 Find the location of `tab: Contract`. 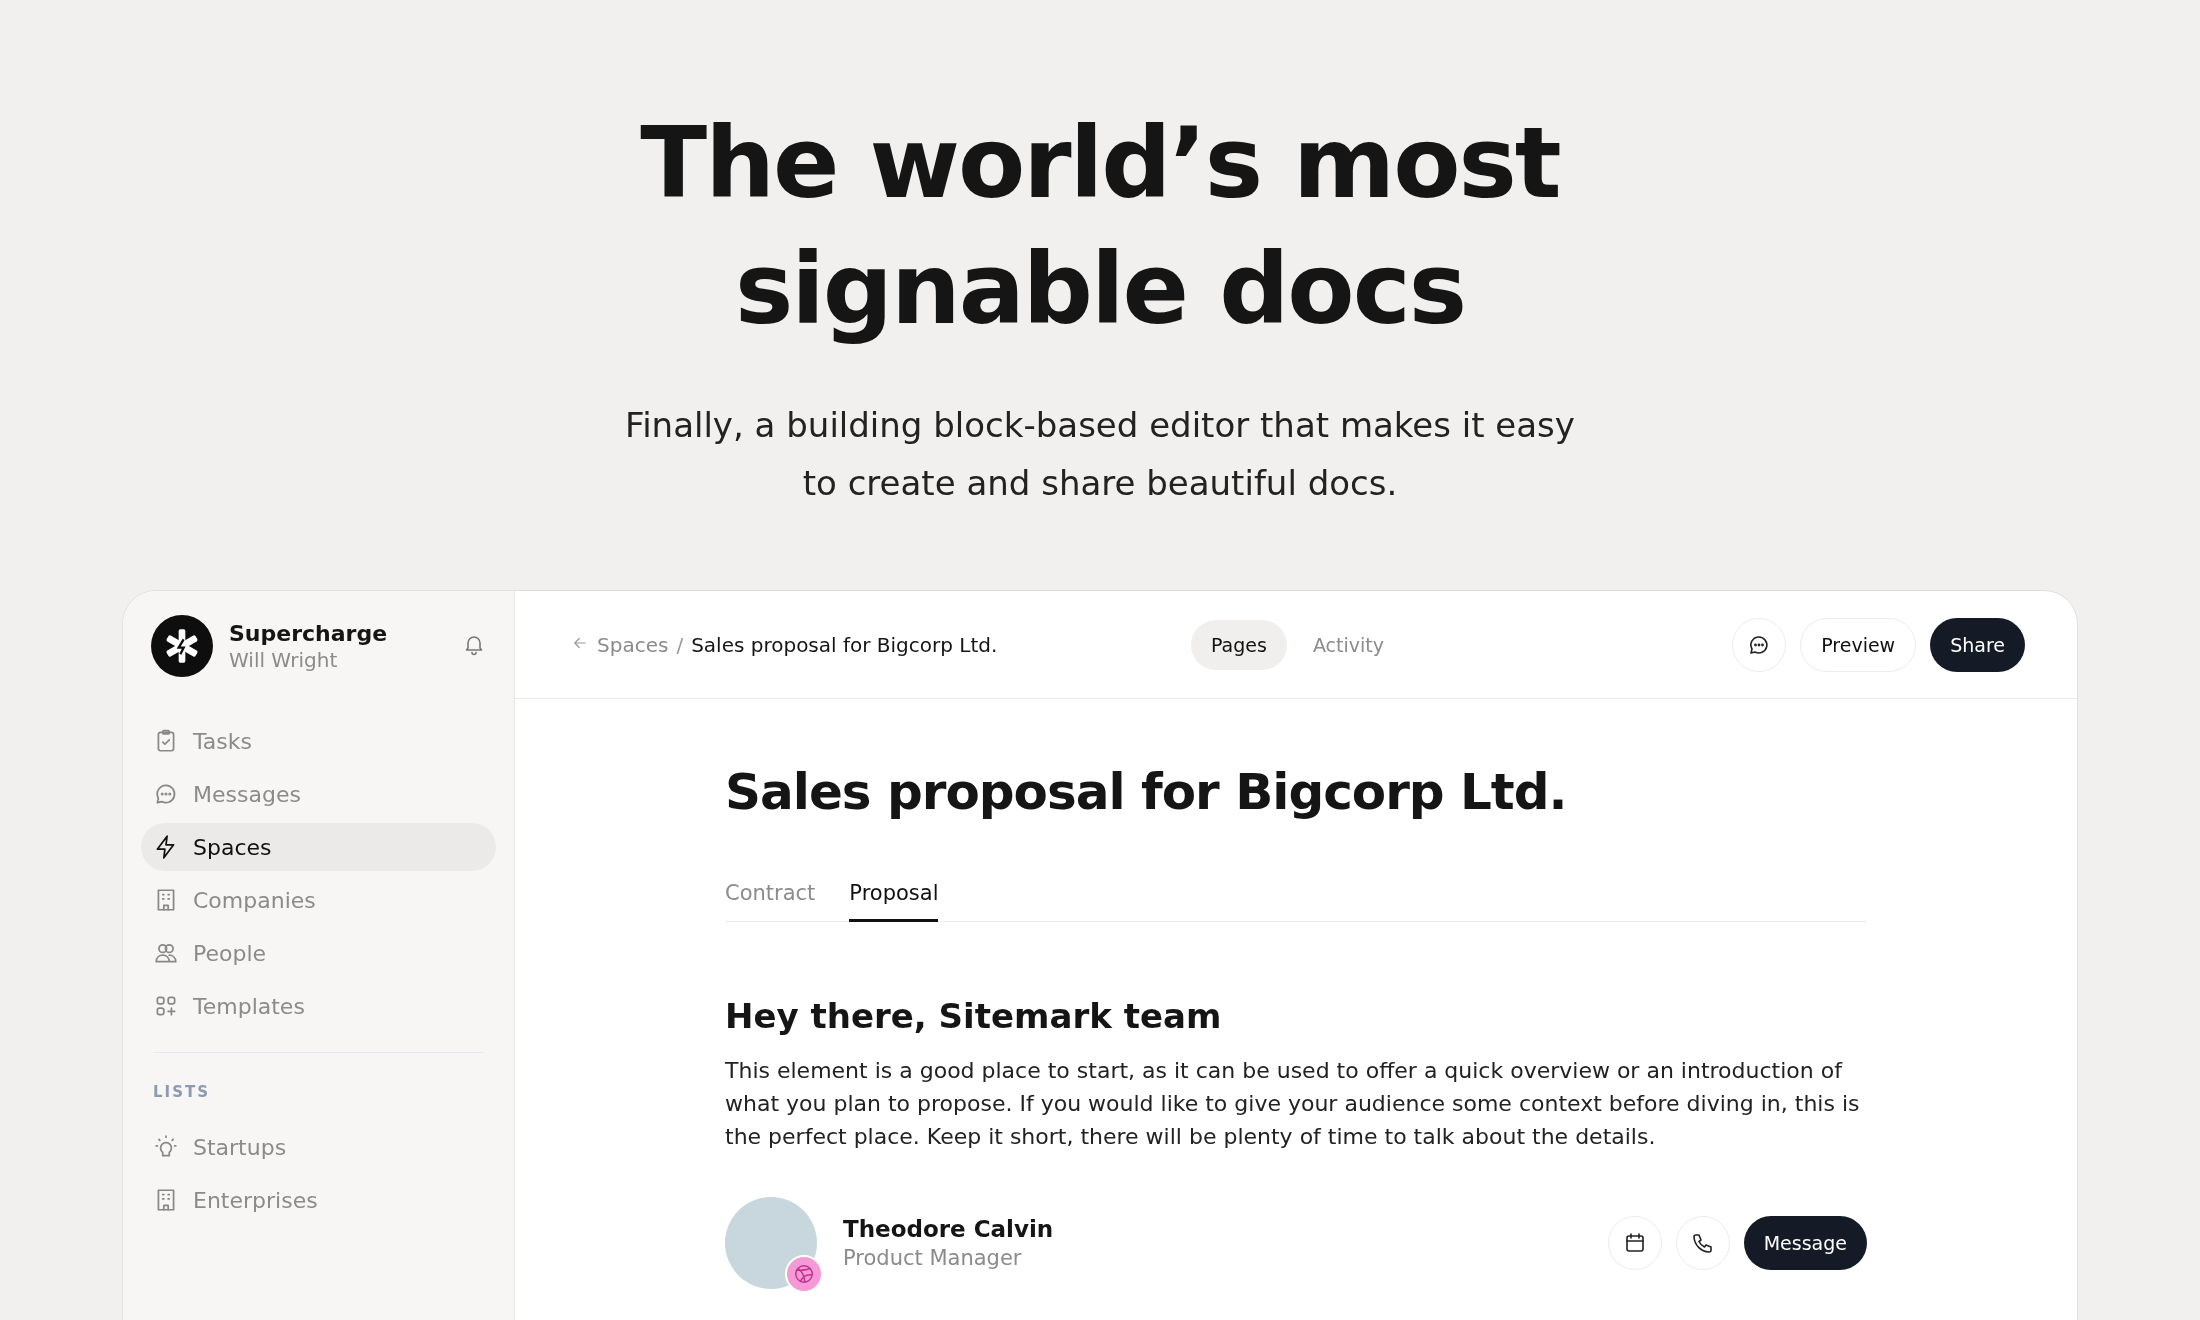

tab: Contract is located at coordinates (770, 901).